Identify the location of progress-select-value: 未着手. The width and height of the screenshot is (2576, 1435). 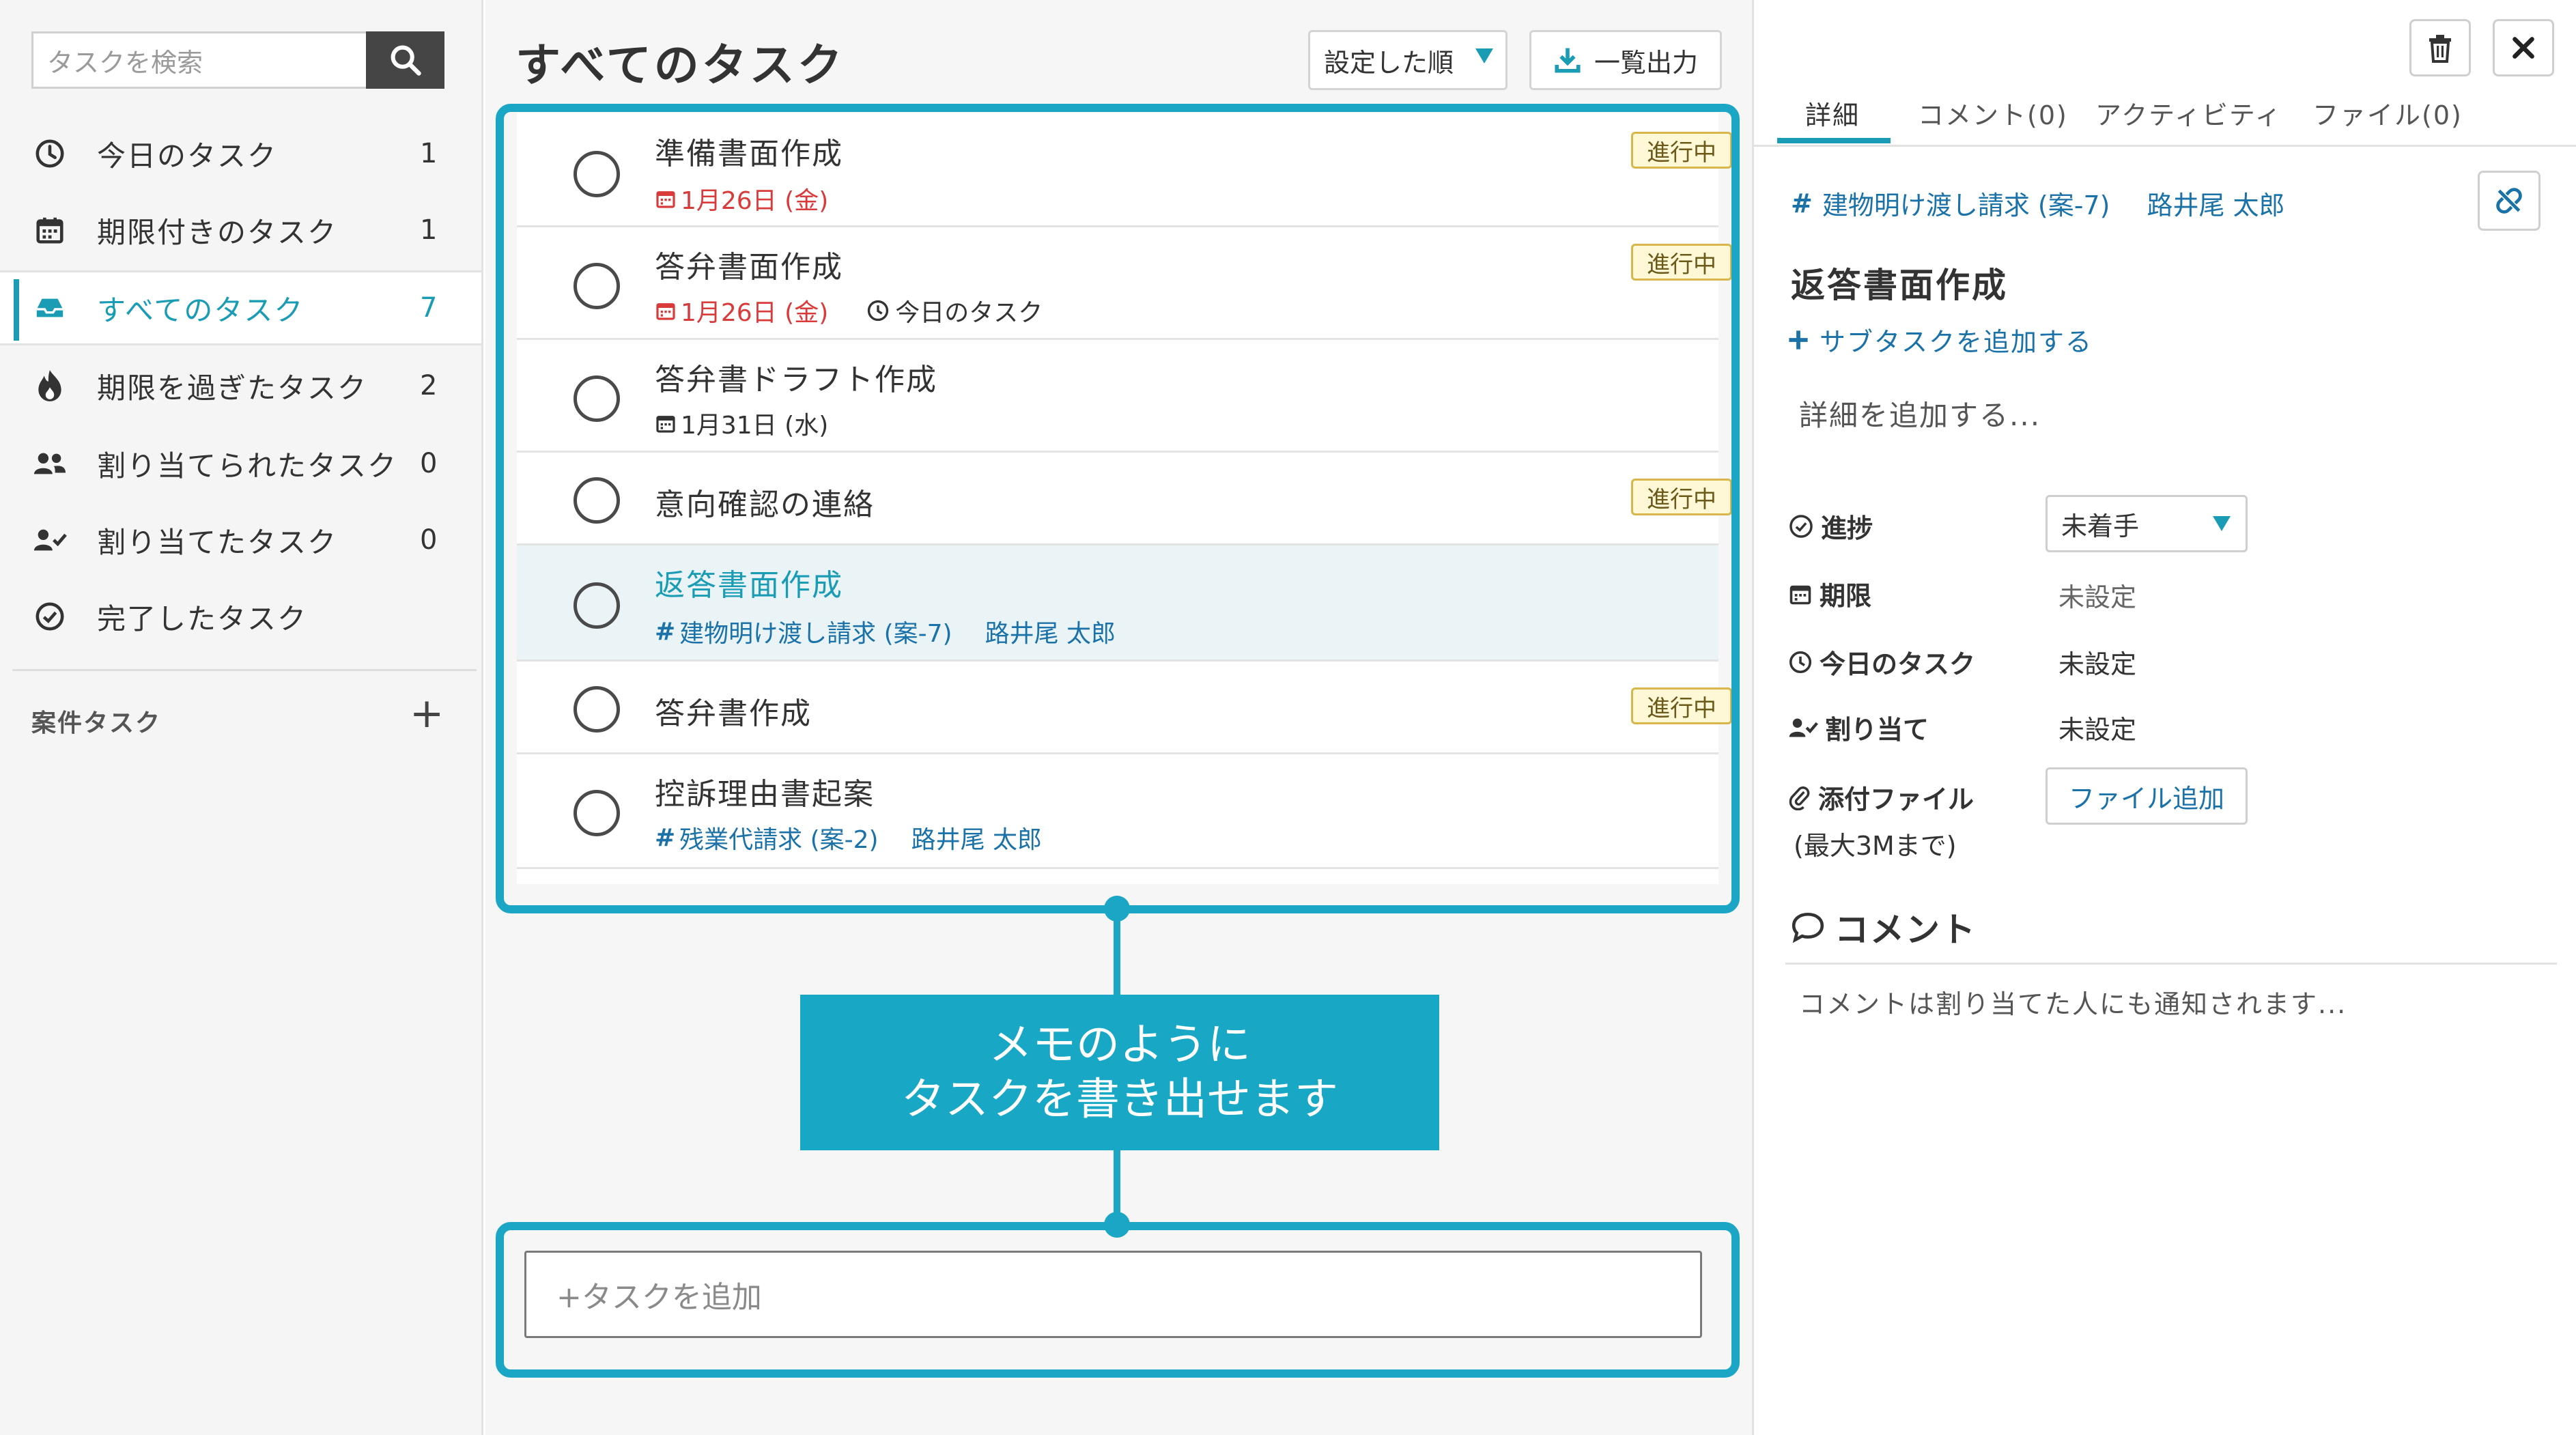
(2100, 526).